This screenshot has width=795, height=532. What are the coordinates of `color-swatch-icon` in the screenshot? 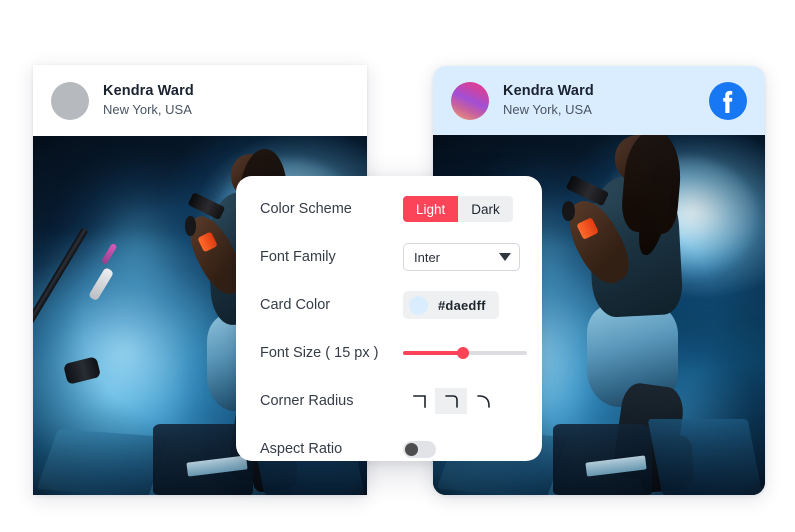 It's located at (418, 305).